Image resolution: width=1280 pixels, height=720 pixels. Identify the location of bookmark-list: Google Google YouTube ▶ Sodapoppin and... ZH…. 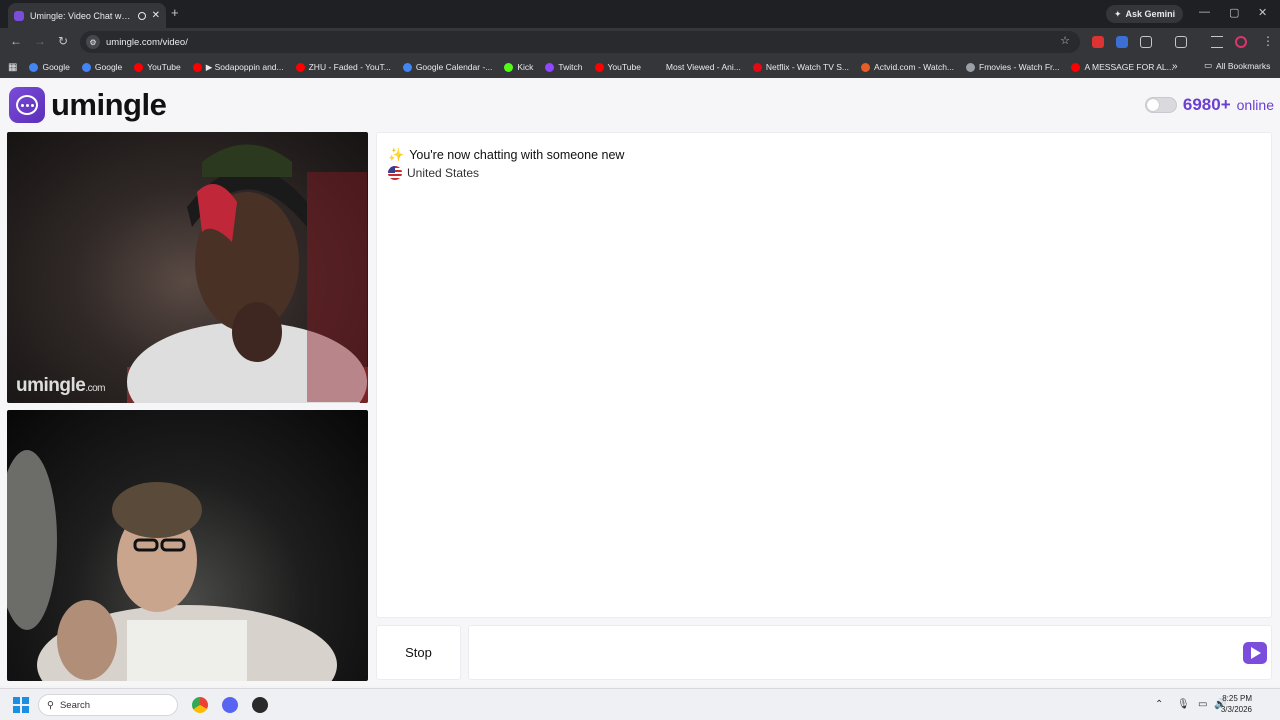
(601, 67).